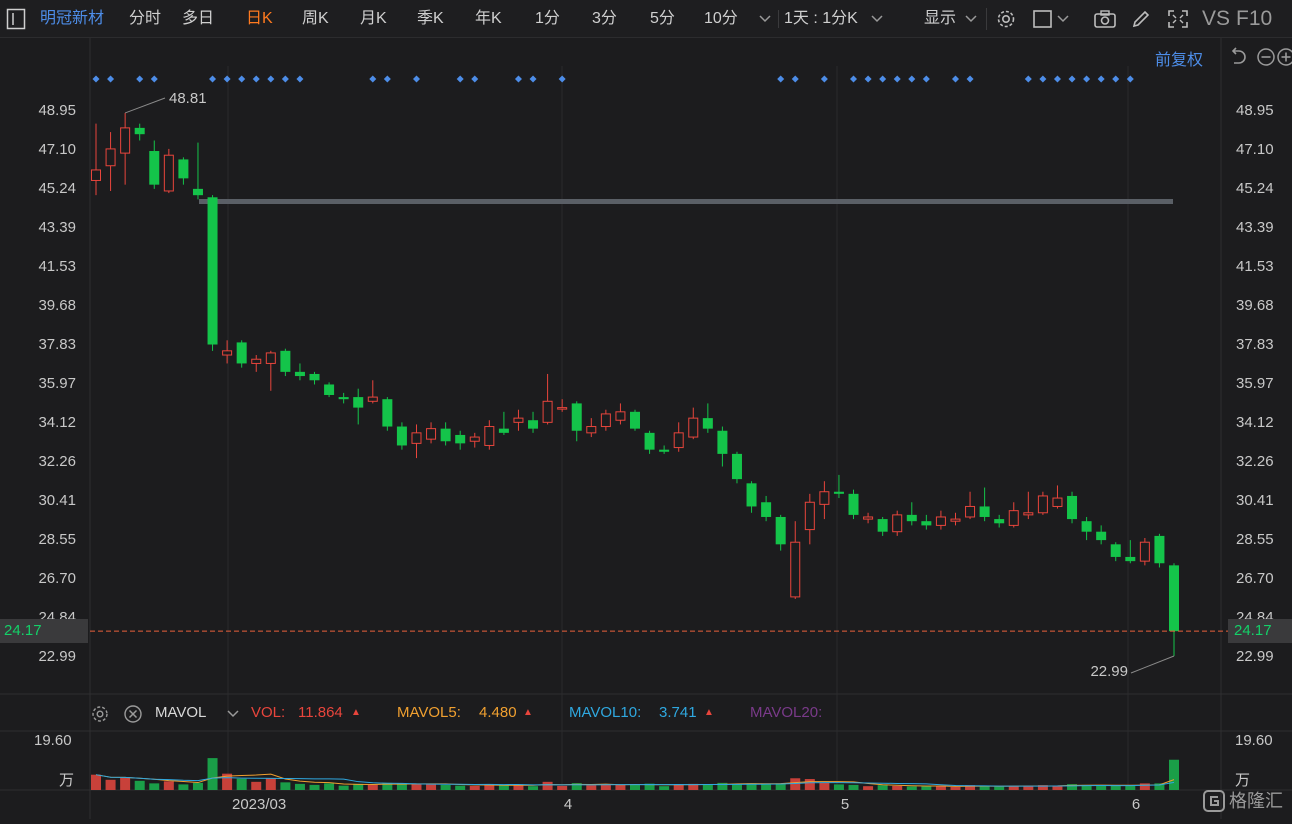 The image size is (1292, 824). I want to click on vs-button: VS, so click(1216, 19).